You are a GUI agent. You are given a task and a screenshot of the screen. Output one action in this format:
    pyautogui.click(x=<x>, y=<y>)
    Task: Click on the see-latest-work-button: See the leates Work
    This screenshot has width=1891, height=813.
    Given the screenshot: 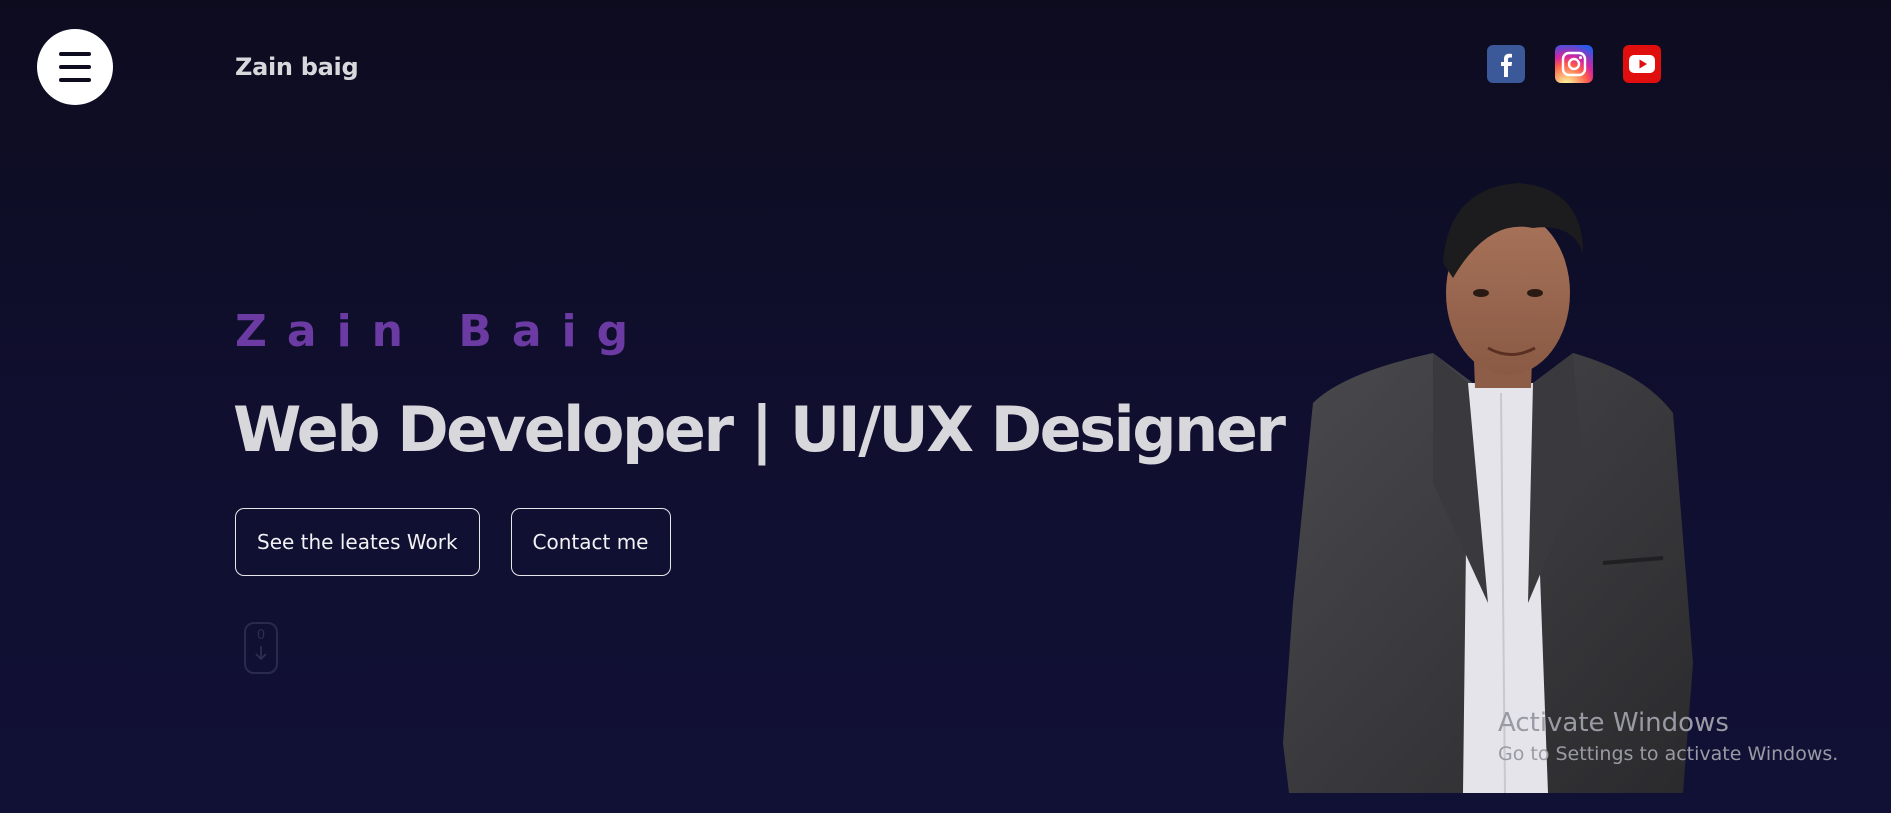 What is the action you would take?
    pyautogui.click(x=357, y=542)
    